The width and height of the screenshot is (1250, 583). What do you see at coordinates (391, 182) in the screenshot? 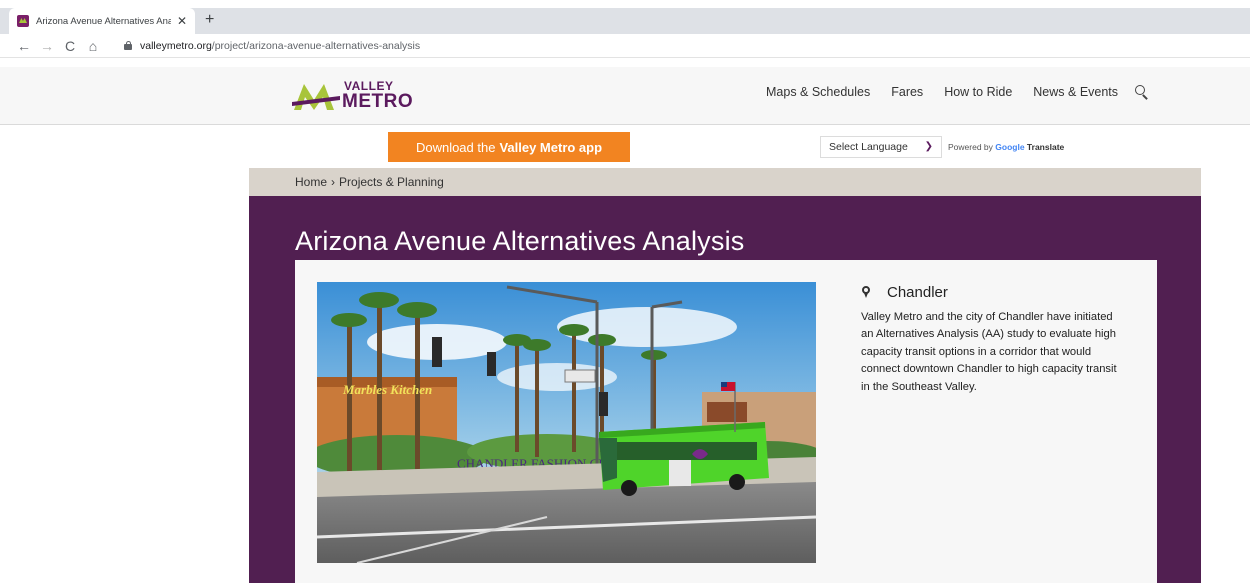
I see `breadcrumb-current: Projects & Planning` at bounding box center [391, 182].